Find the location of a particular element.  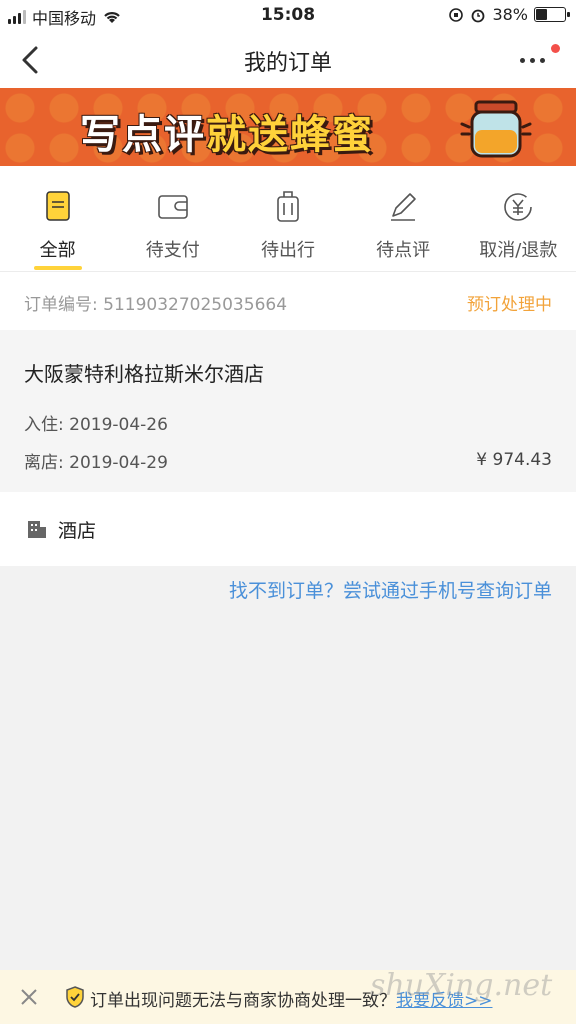

tab-unpaid: 待支付 is located at coordinates (172, 218).